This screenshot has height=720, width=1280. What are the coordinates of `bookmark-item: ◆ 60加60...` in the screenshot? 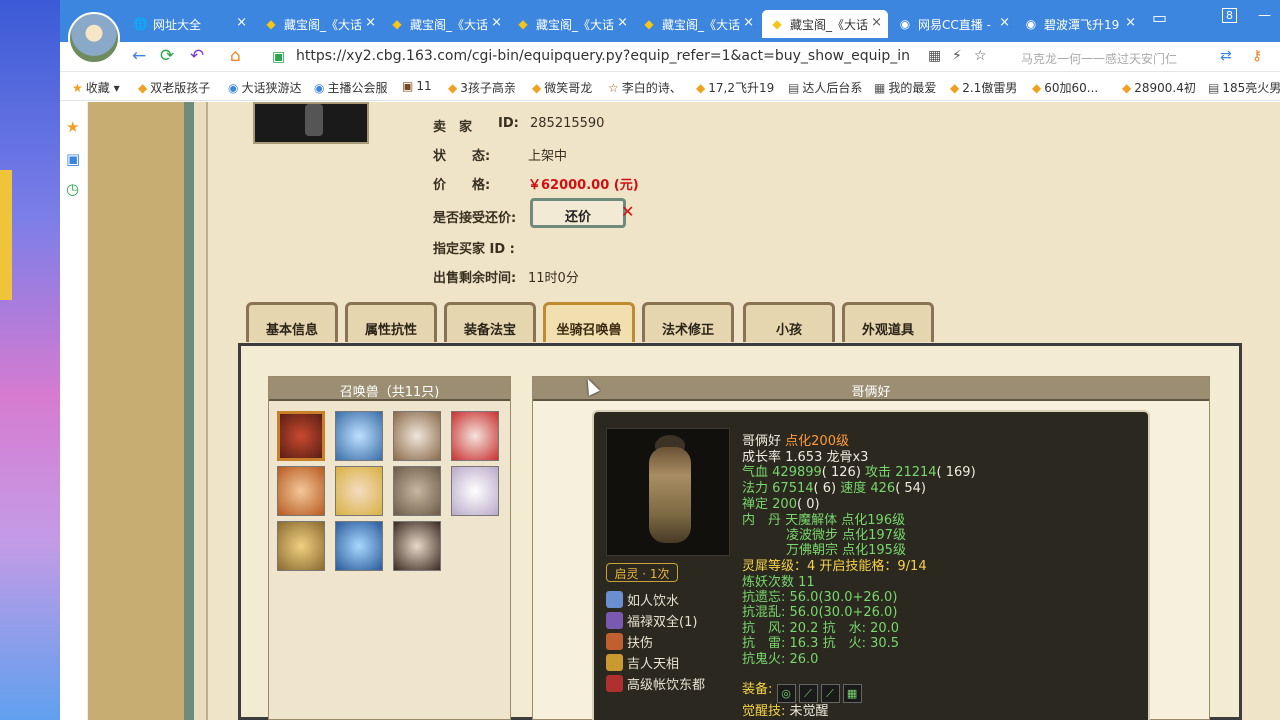 It's located at (1065, 87).